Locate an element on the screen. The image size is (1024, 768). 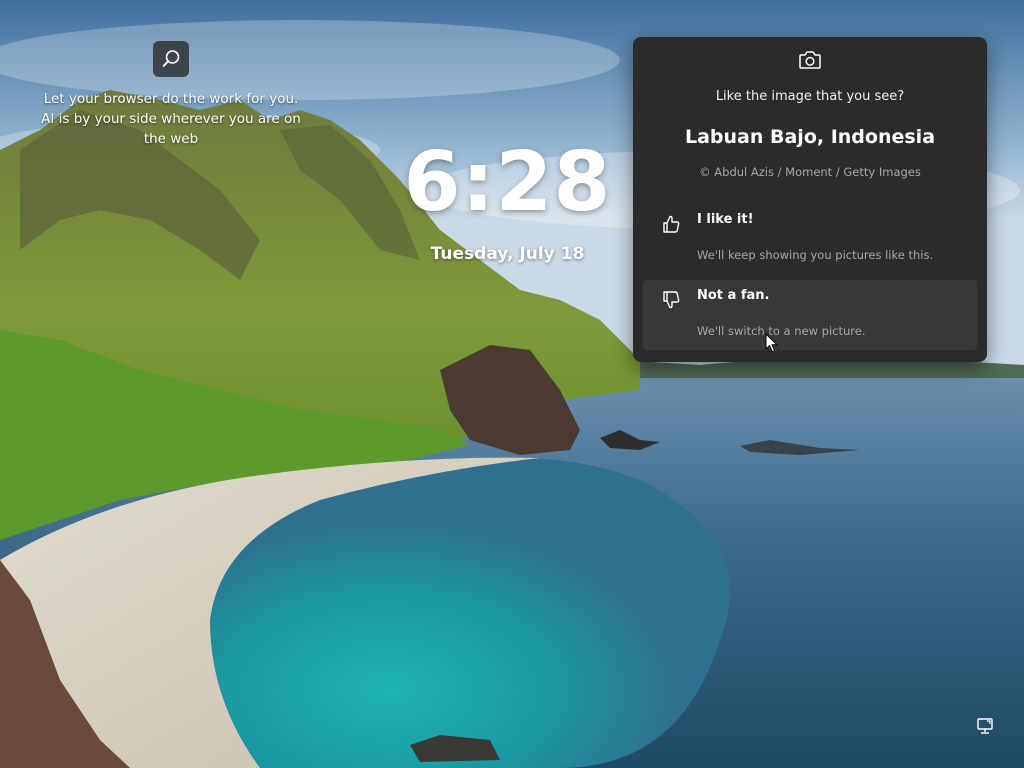
image-location: Labuan Bajo, Indonesia is located at coordinates (810, 137).